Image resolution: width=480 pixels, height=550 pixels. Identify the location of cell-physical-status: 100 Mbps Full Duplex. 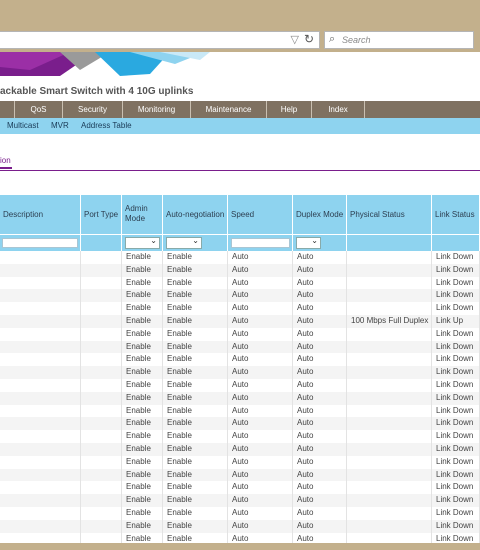
(389, 321).